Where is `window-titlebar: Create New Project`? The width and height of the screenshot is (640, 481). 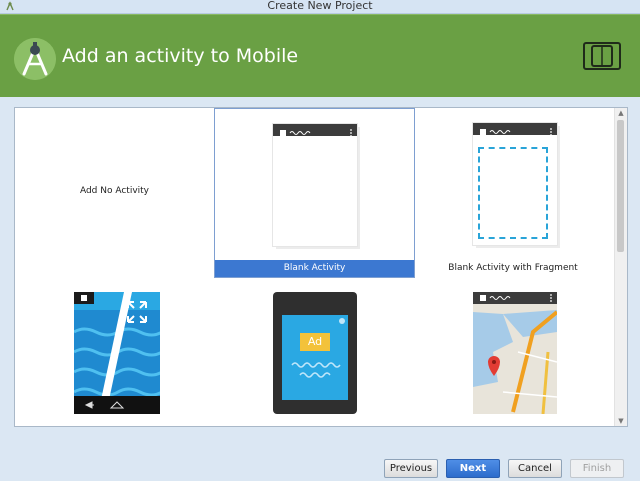 window-titlebar: Create New Project is located at coordinates (320, 7).